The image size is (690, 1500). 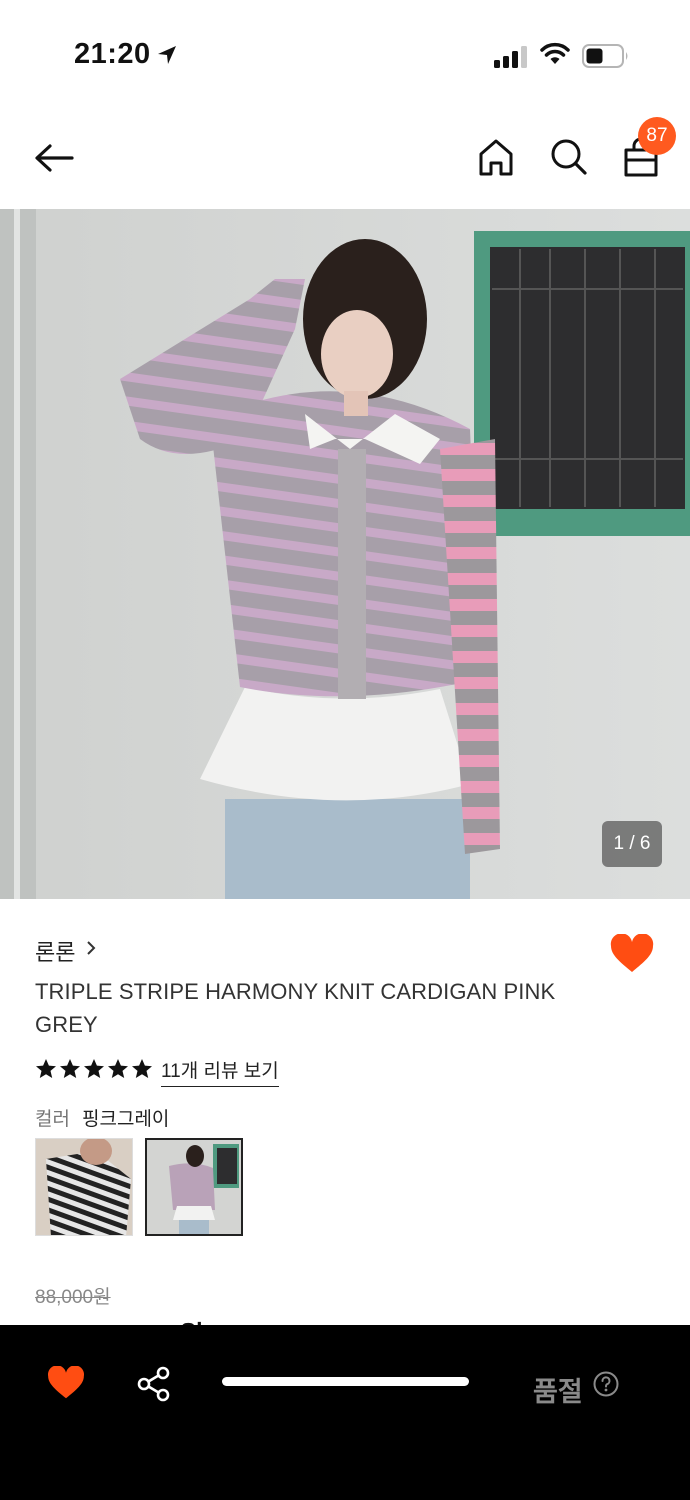 What do you see at coordinates (66, 1383) in the screenshot?
I see `wishlist-heart-icon` at bounding box center [66, 1383].